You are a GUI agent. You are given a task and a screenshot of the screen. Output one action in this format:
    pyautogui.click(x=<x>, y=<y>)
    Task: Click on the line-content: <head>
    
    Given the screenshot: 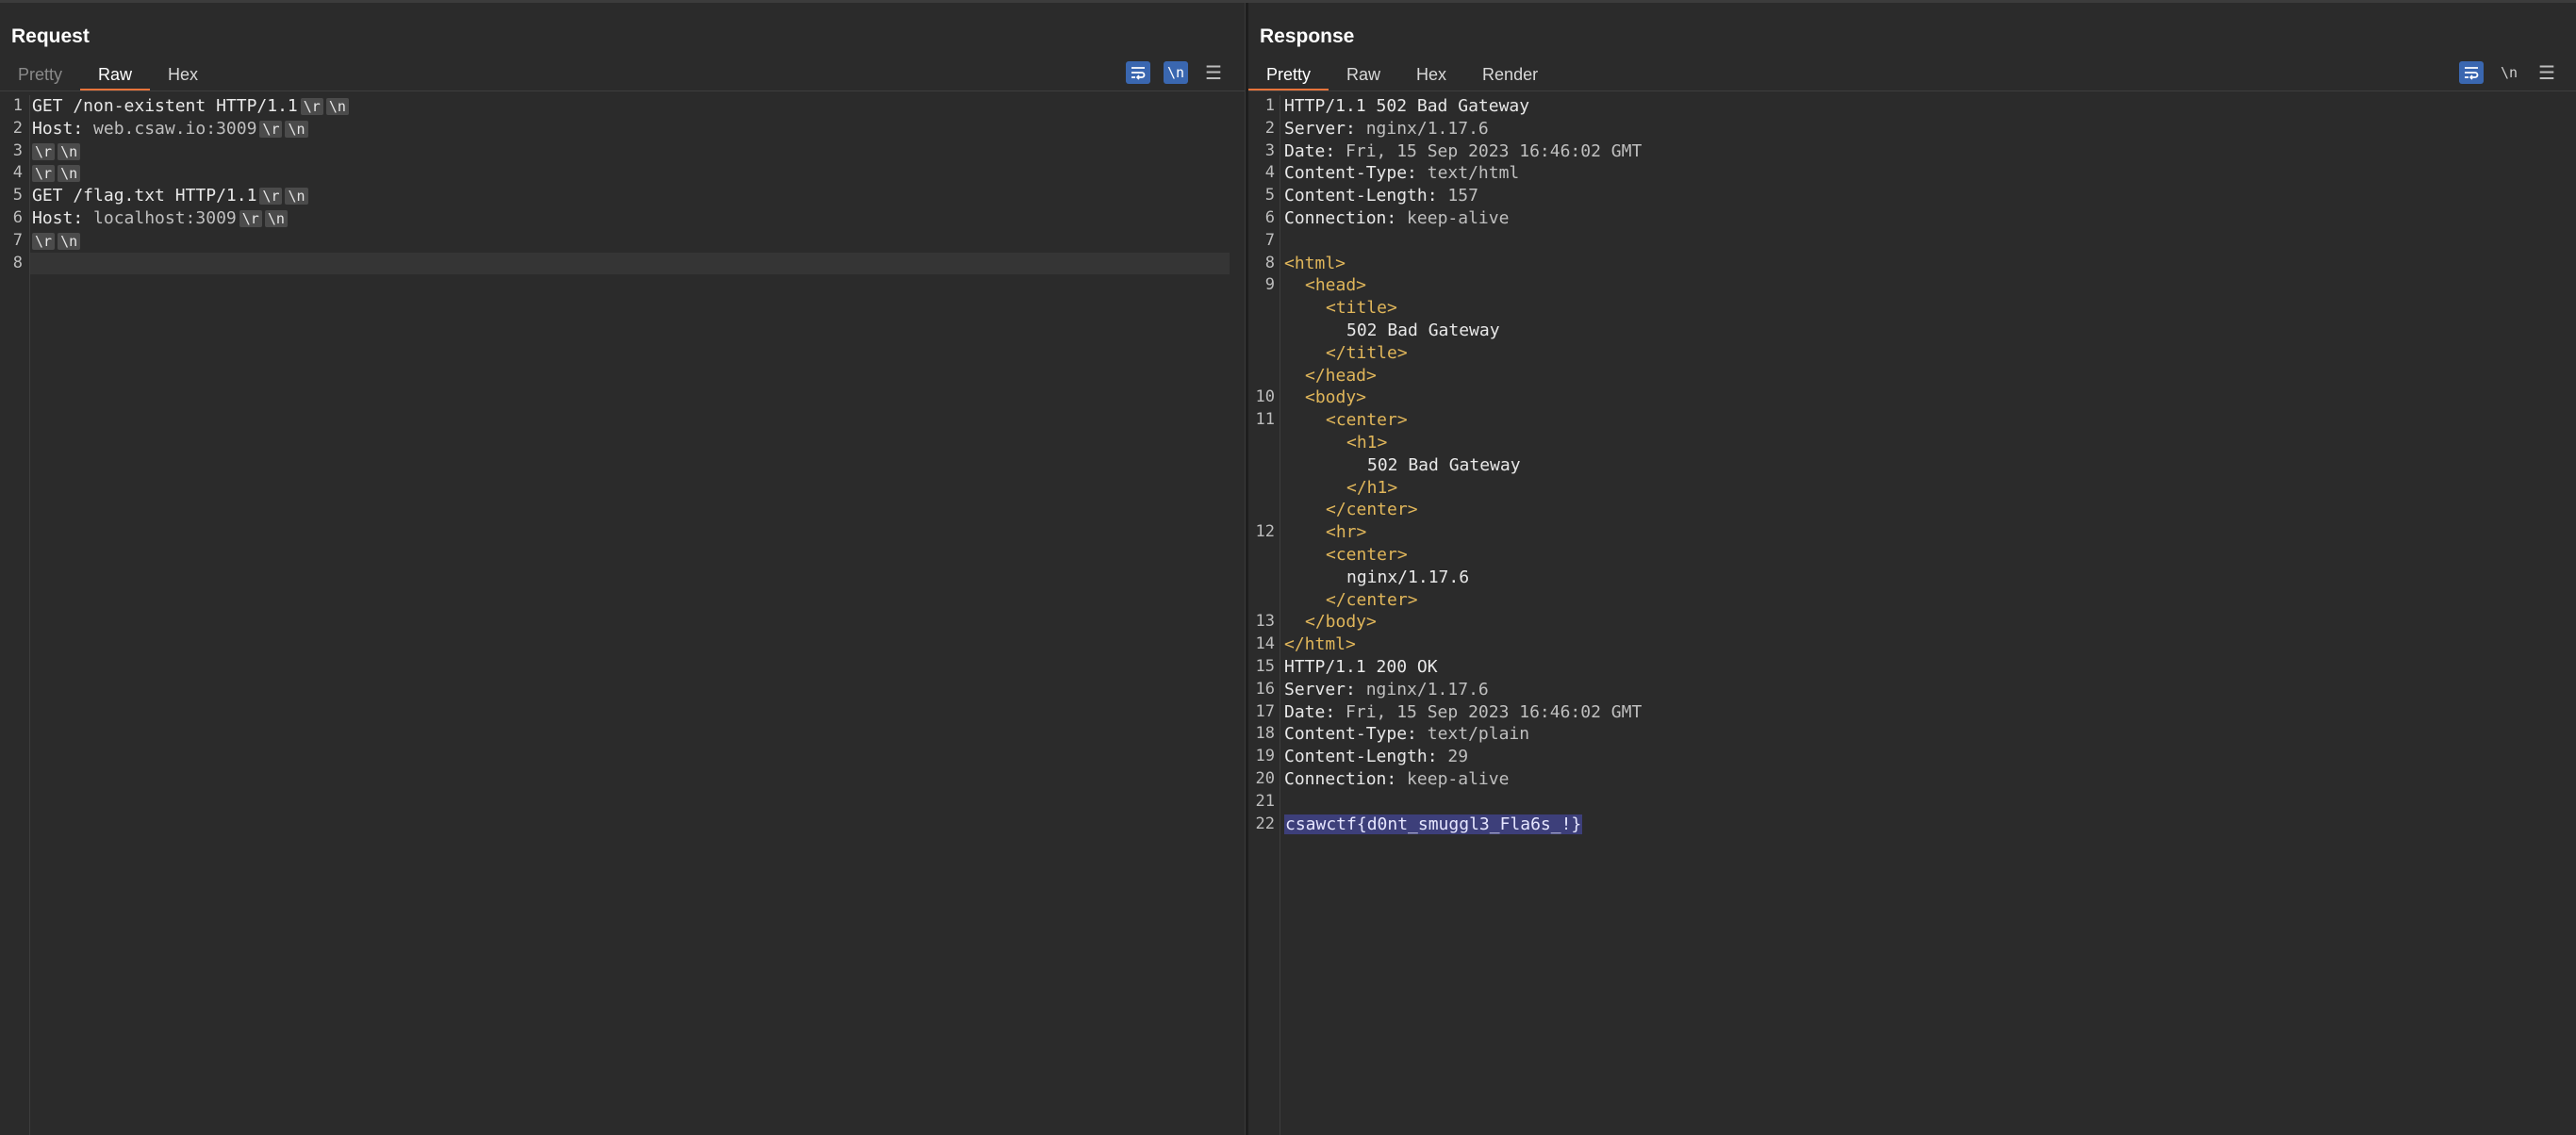 What is the action you would take?
    pyautogui.click(x=1325, y=285)
    